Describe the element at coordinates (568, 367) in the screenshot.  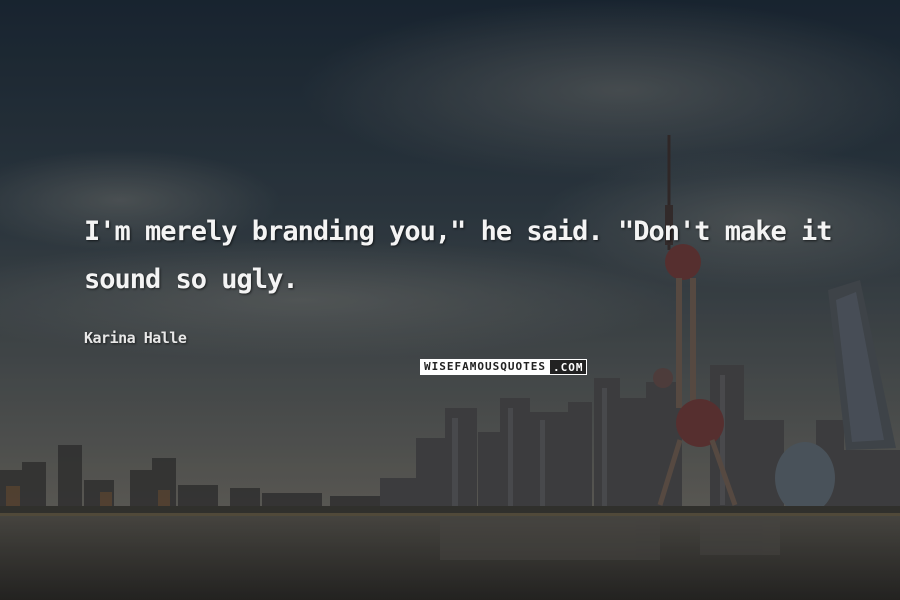
I see `watermark-tld: .COM` at that location.